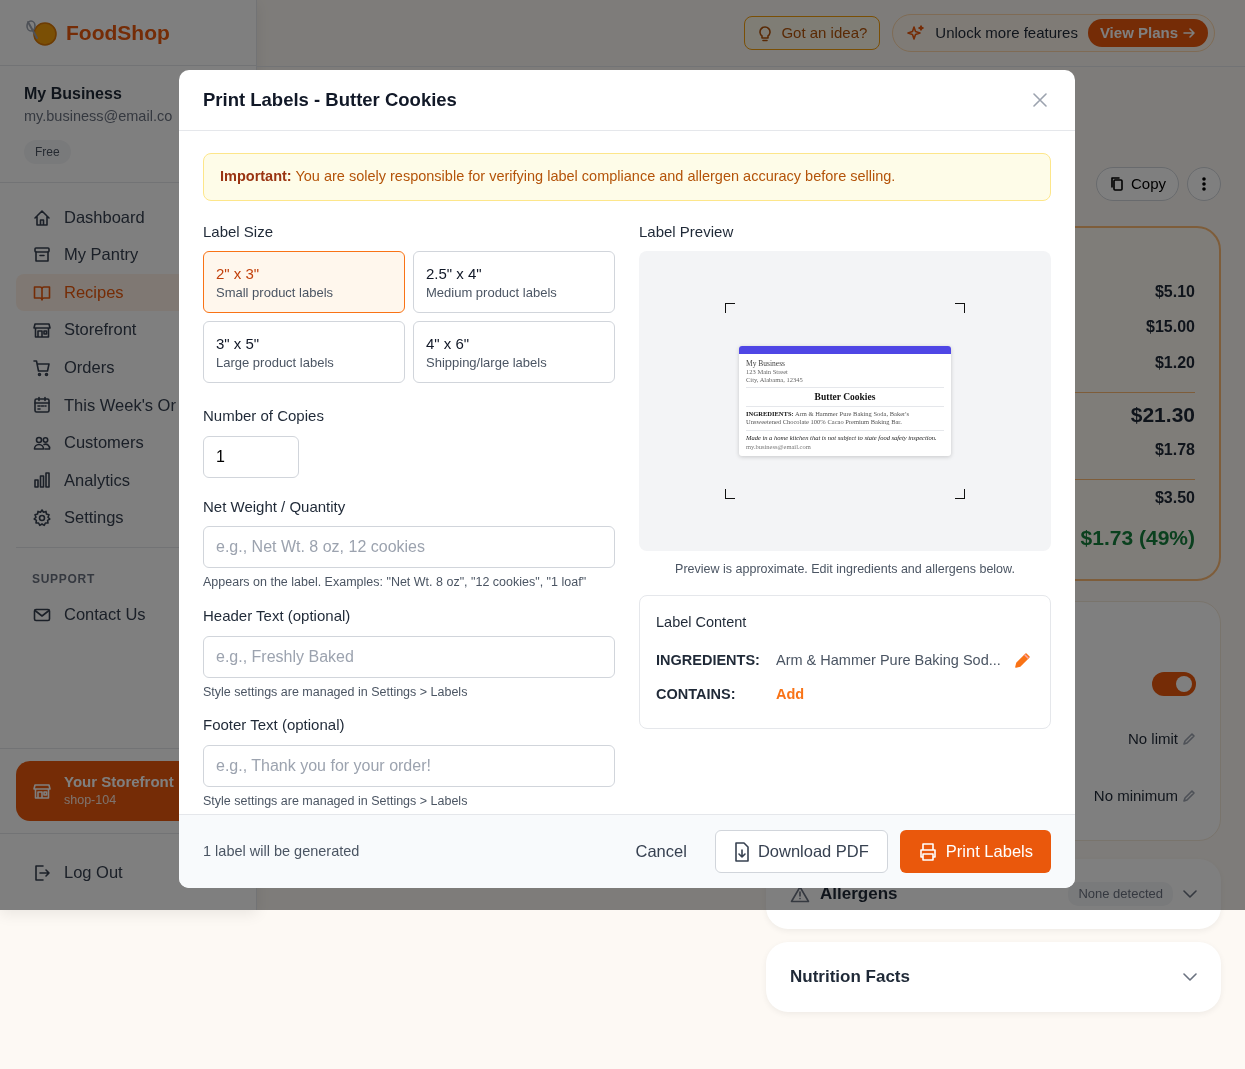 The width and height of the screenshot is (1245, 1069). What do you see at coordinates (1153, 739) in the screenshot?
I see `limit-value: No limit` at bounding box center [1153, 739].